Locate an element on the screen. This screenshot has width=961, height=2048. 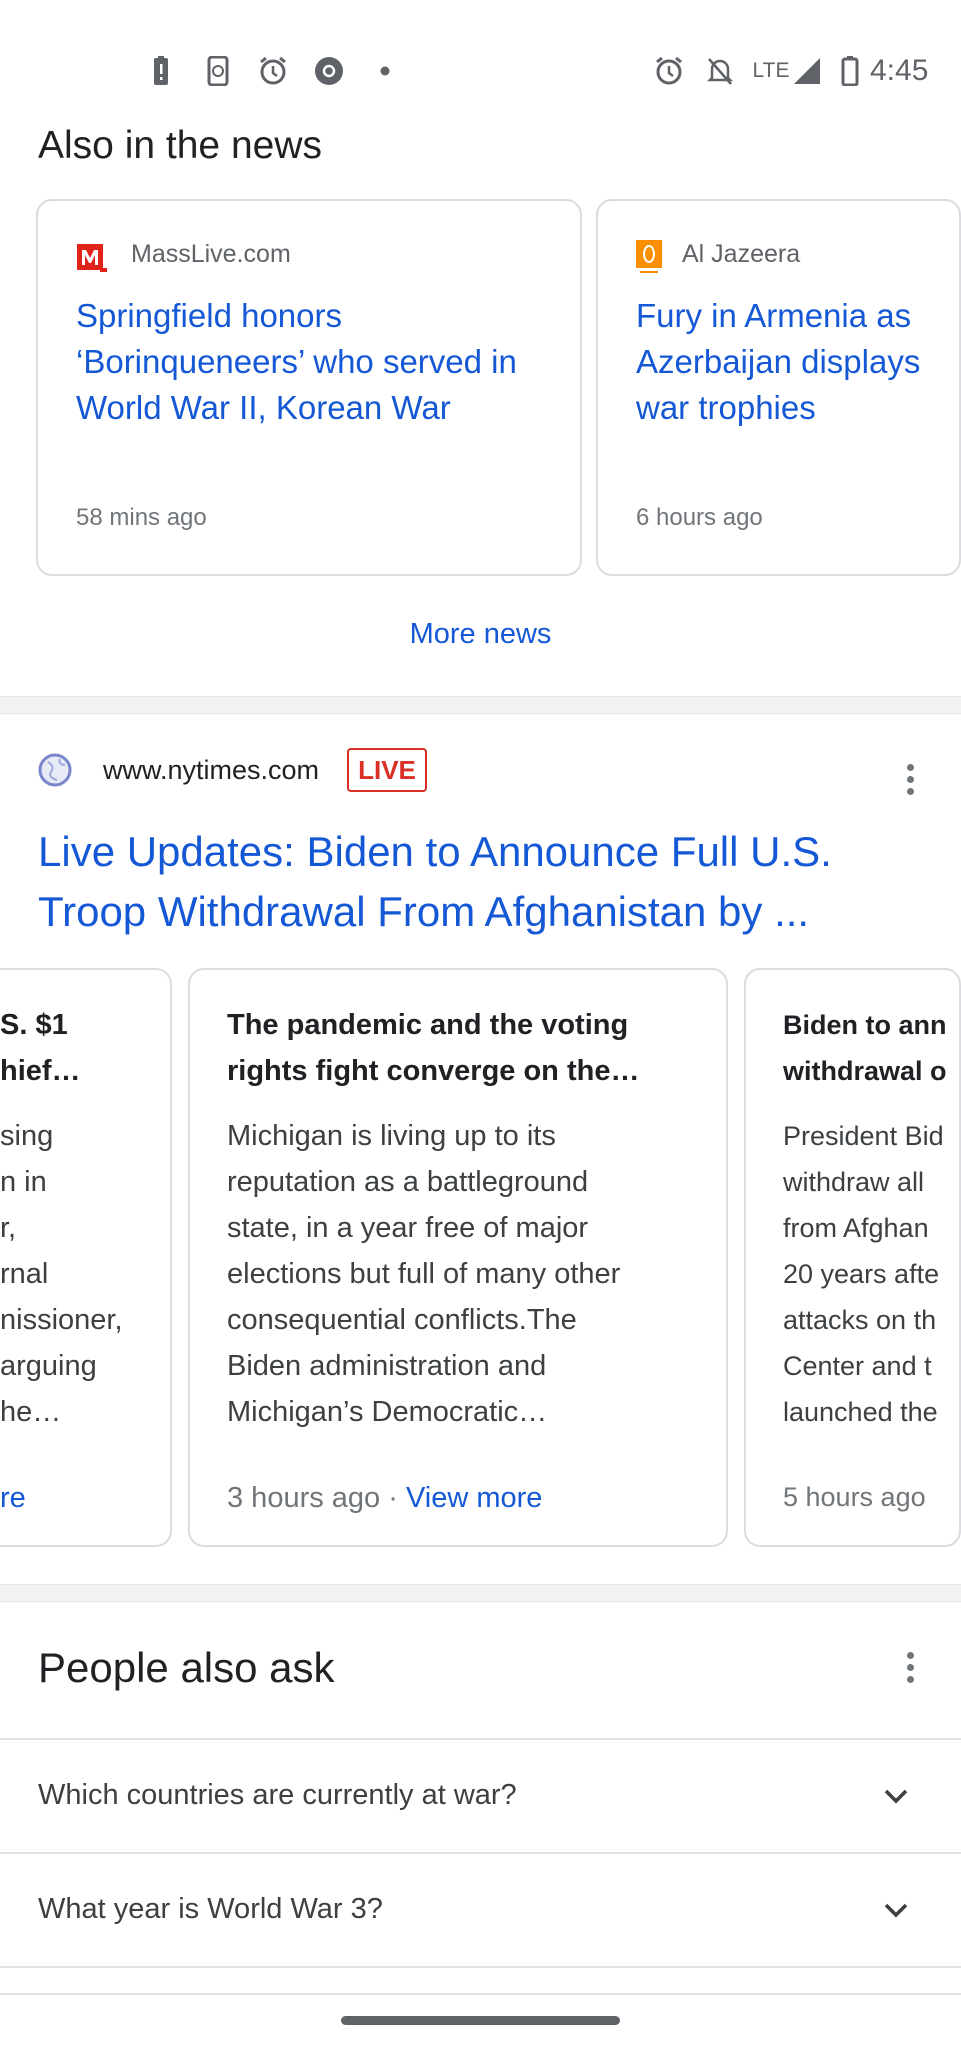
section-title: Also in the news is located at coordinates (180, 145).